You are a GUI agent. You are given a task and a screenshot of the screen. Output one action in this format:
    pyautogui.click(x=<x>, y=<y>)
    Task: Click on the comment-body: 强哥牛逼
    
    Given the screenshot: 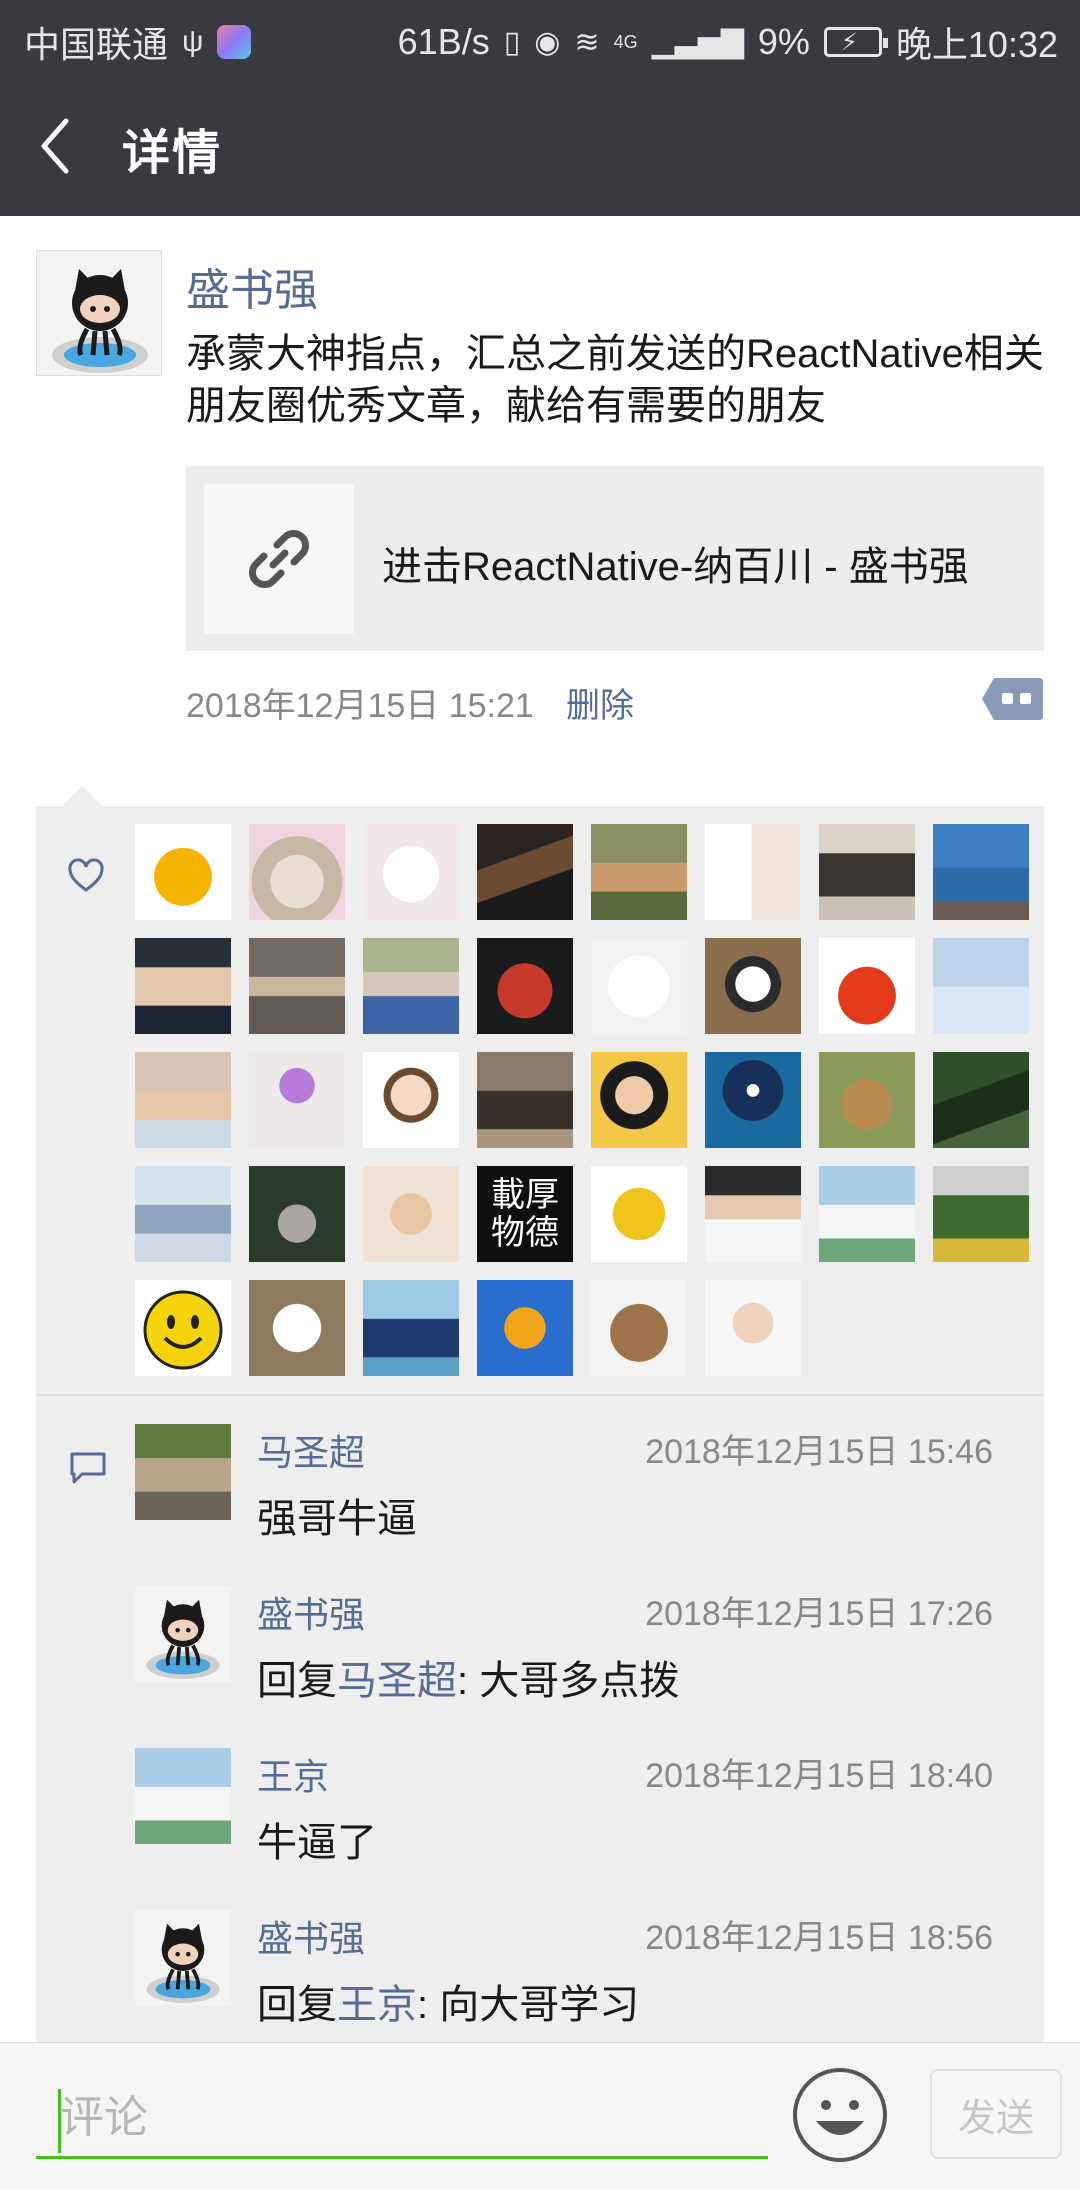 What is the action you would take?
    pyautogui.click(x=337, y=1519)
    